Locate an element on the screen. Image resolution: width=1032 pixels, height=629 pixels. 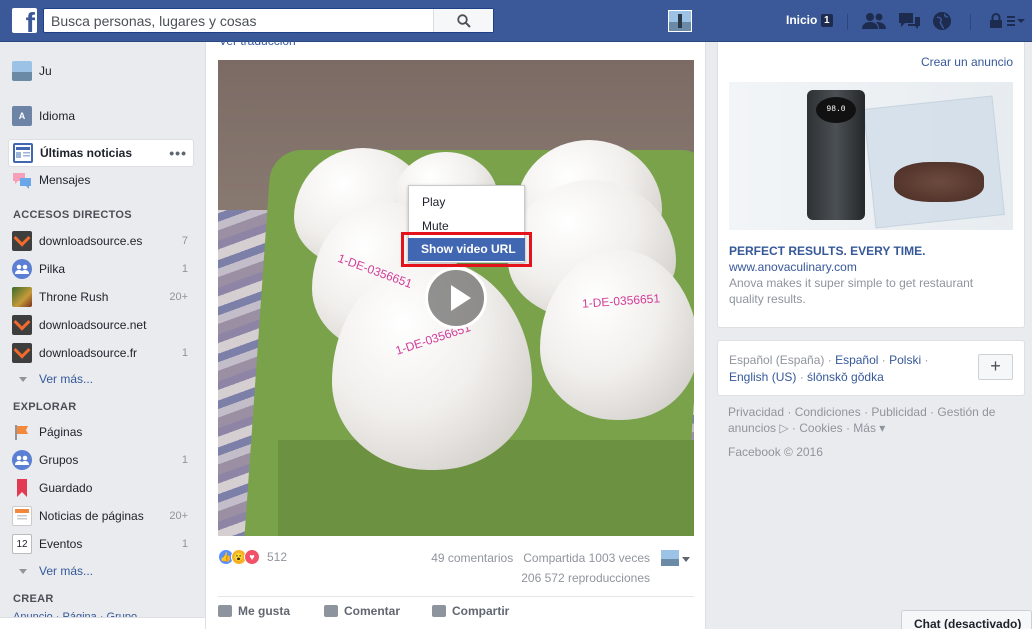
sidebar-profile-name: Ju is located at coordinates (45, 71).